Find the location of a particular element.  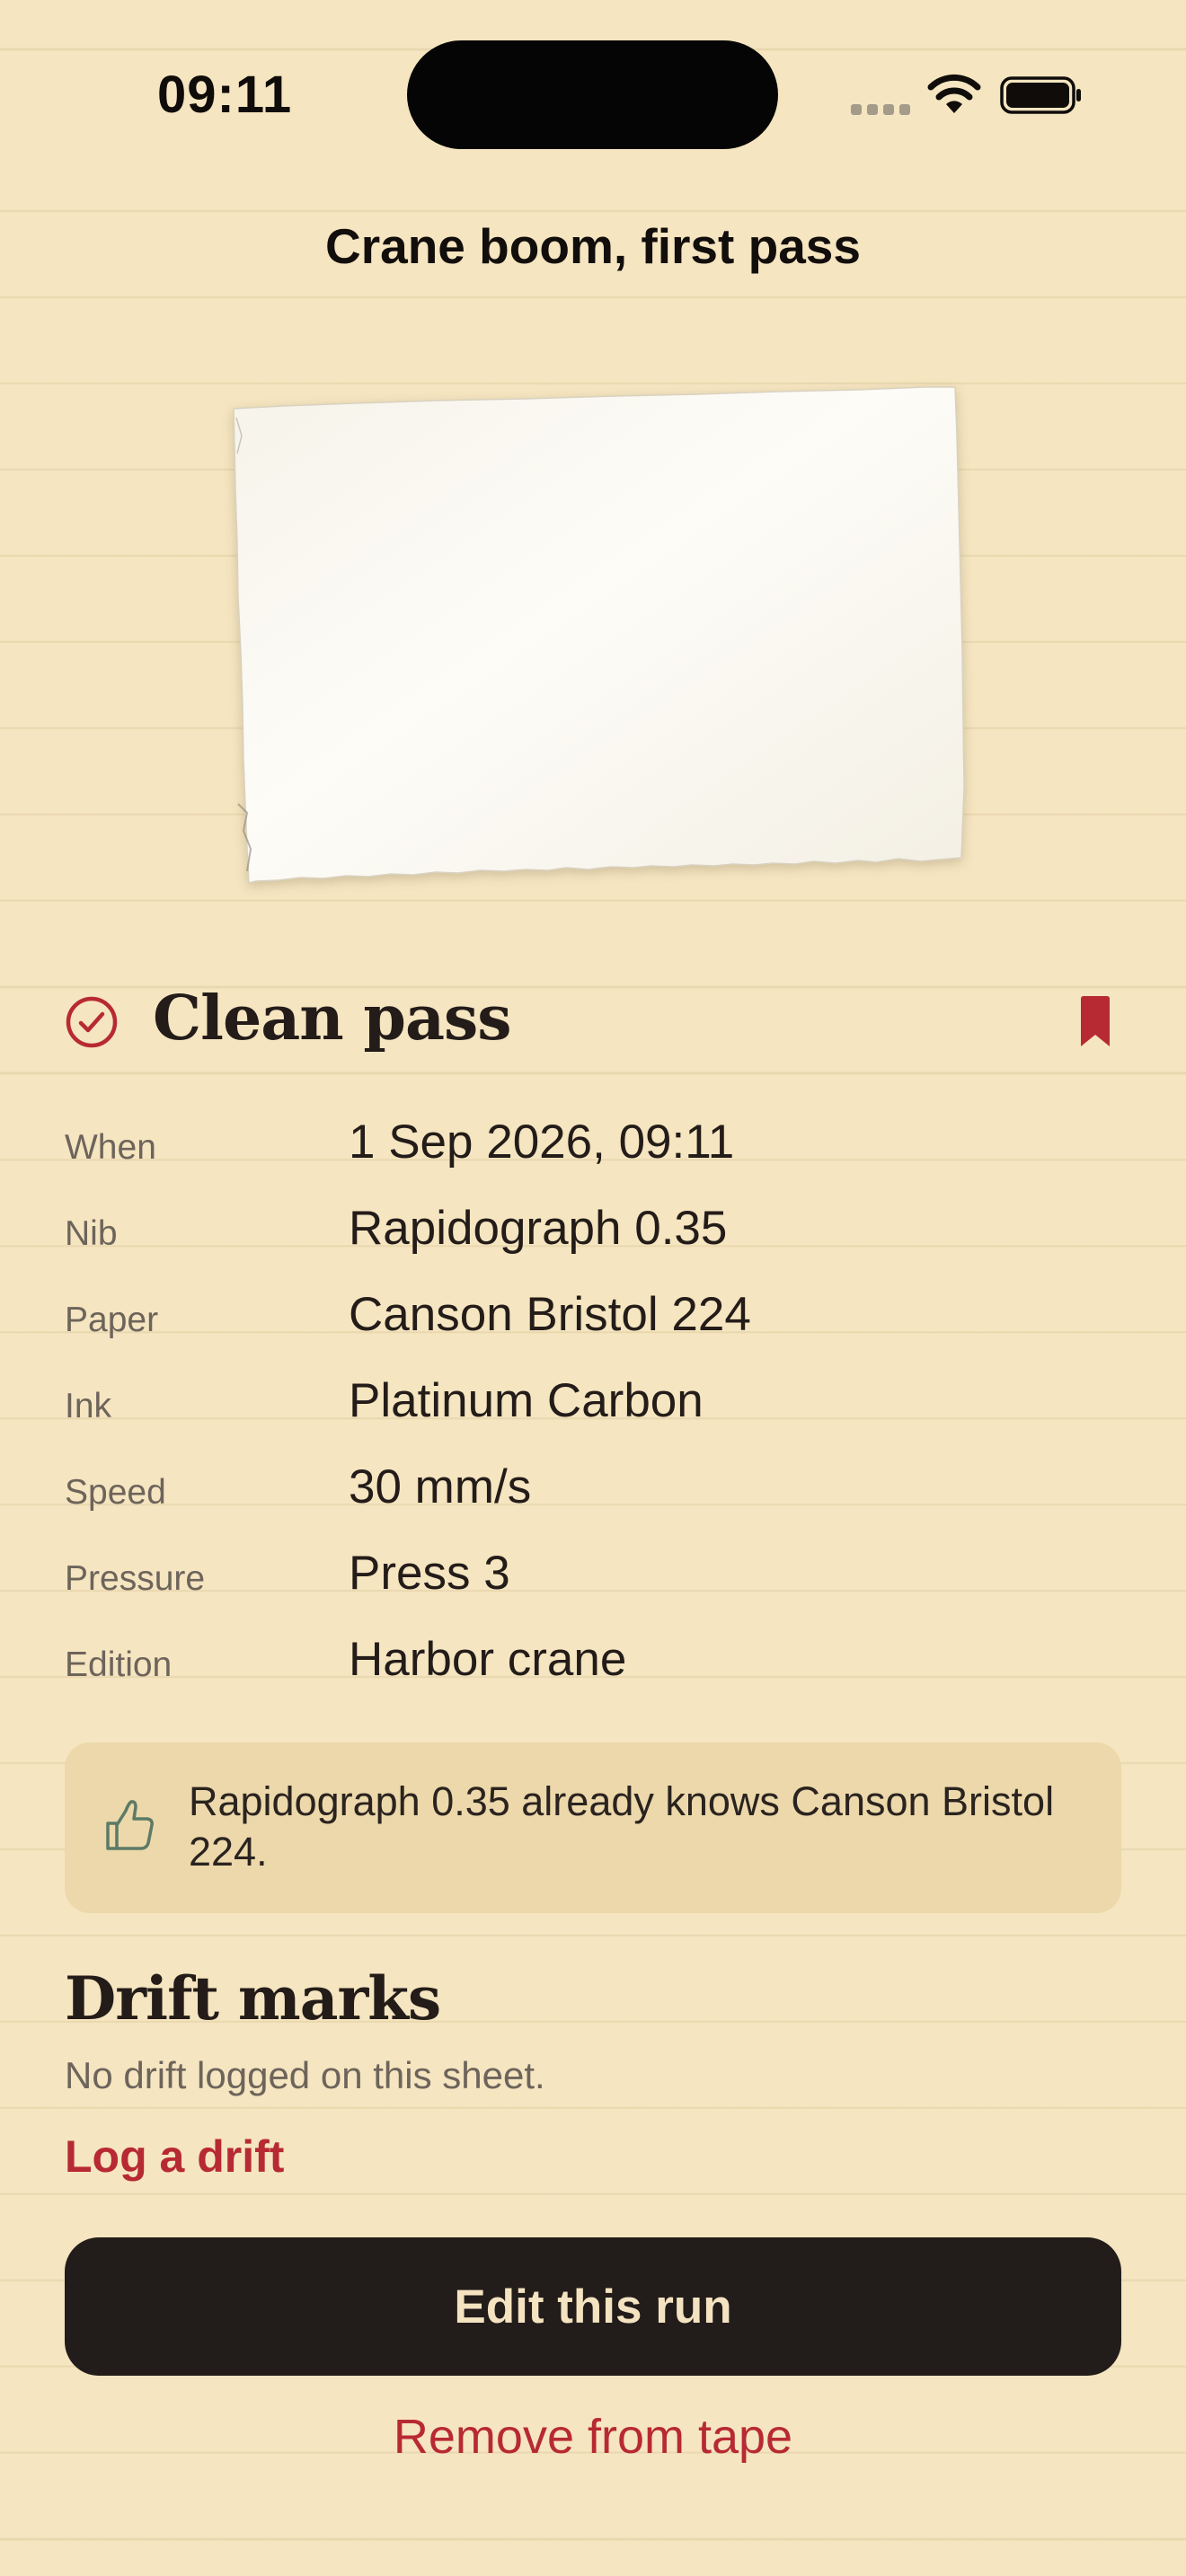

detail-label: When is located at coordinates (110, 1147).